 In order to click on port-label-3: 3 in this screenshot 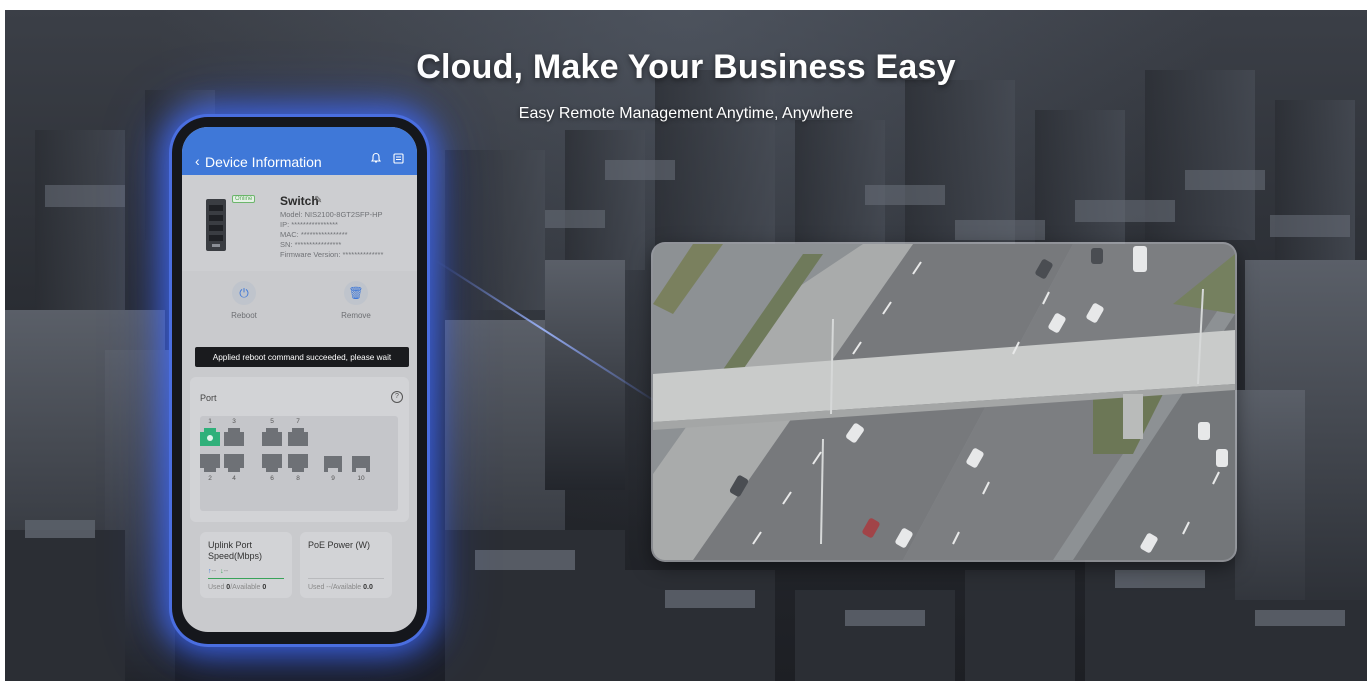, I will do `click(234, 421)`.